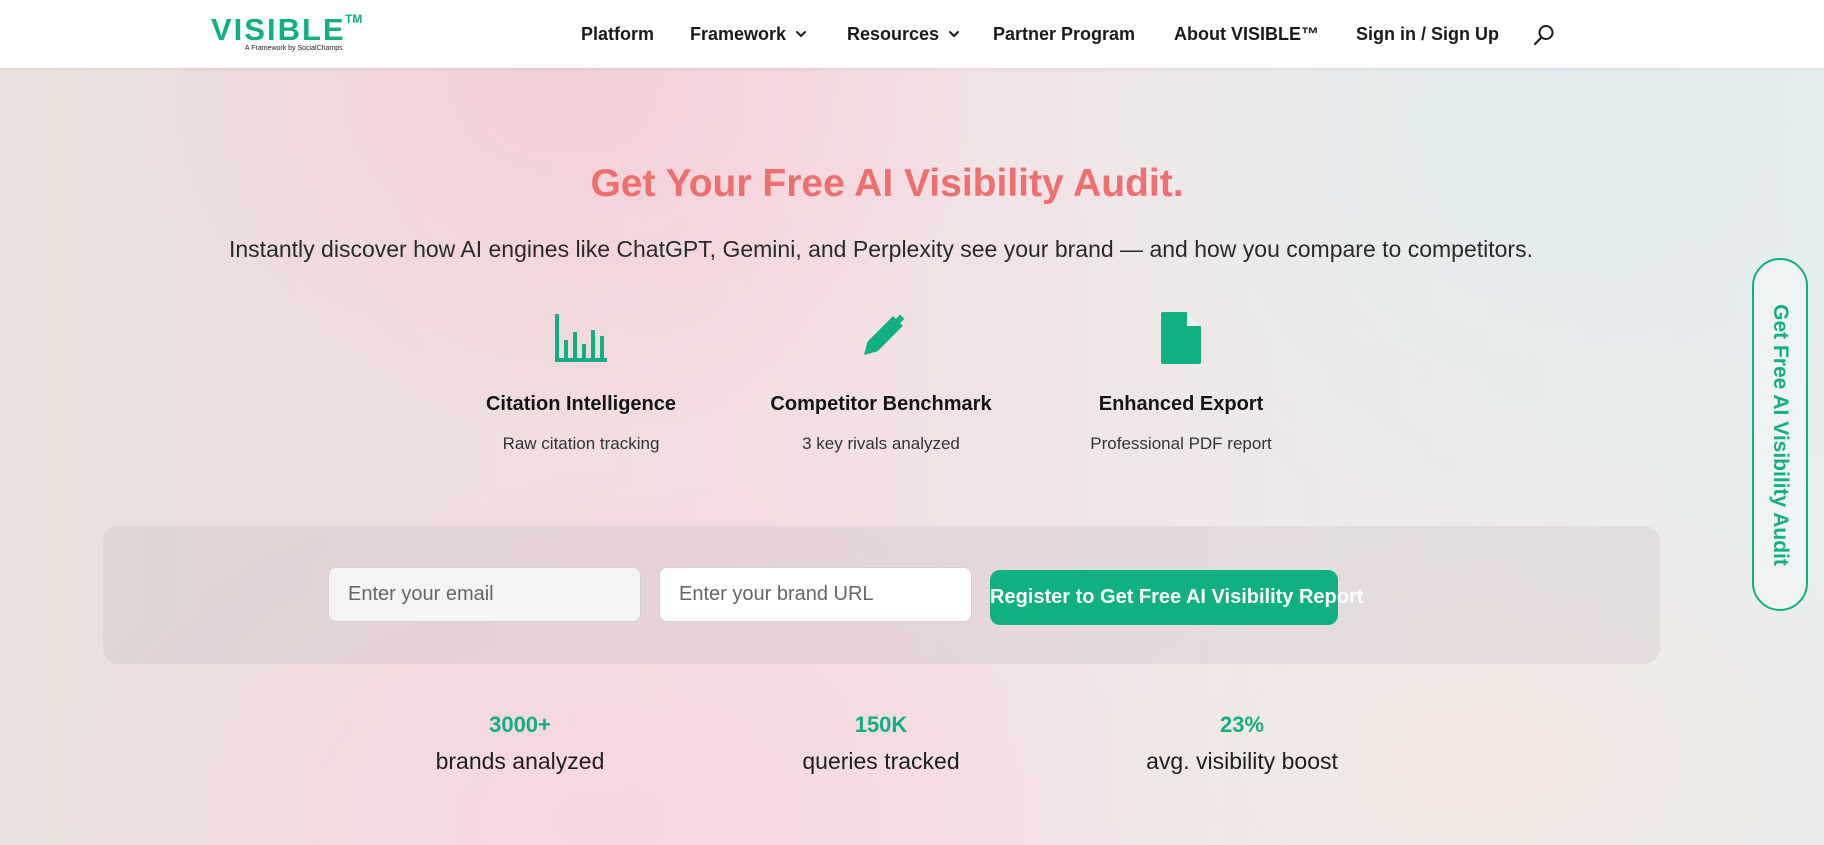 This screenshot has height=845, width=1824. Describe the element at coordinates (581, 338) in the screenshot. I see `bar-chart-icon` at that location.